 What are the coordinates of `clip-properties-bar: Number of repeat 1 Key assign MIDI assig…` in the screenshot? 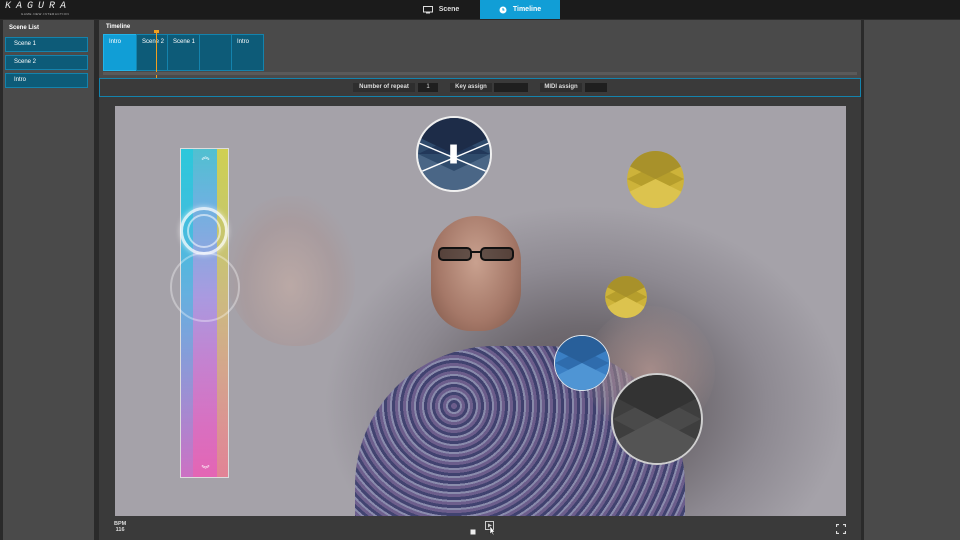 It's located at (480, 87).